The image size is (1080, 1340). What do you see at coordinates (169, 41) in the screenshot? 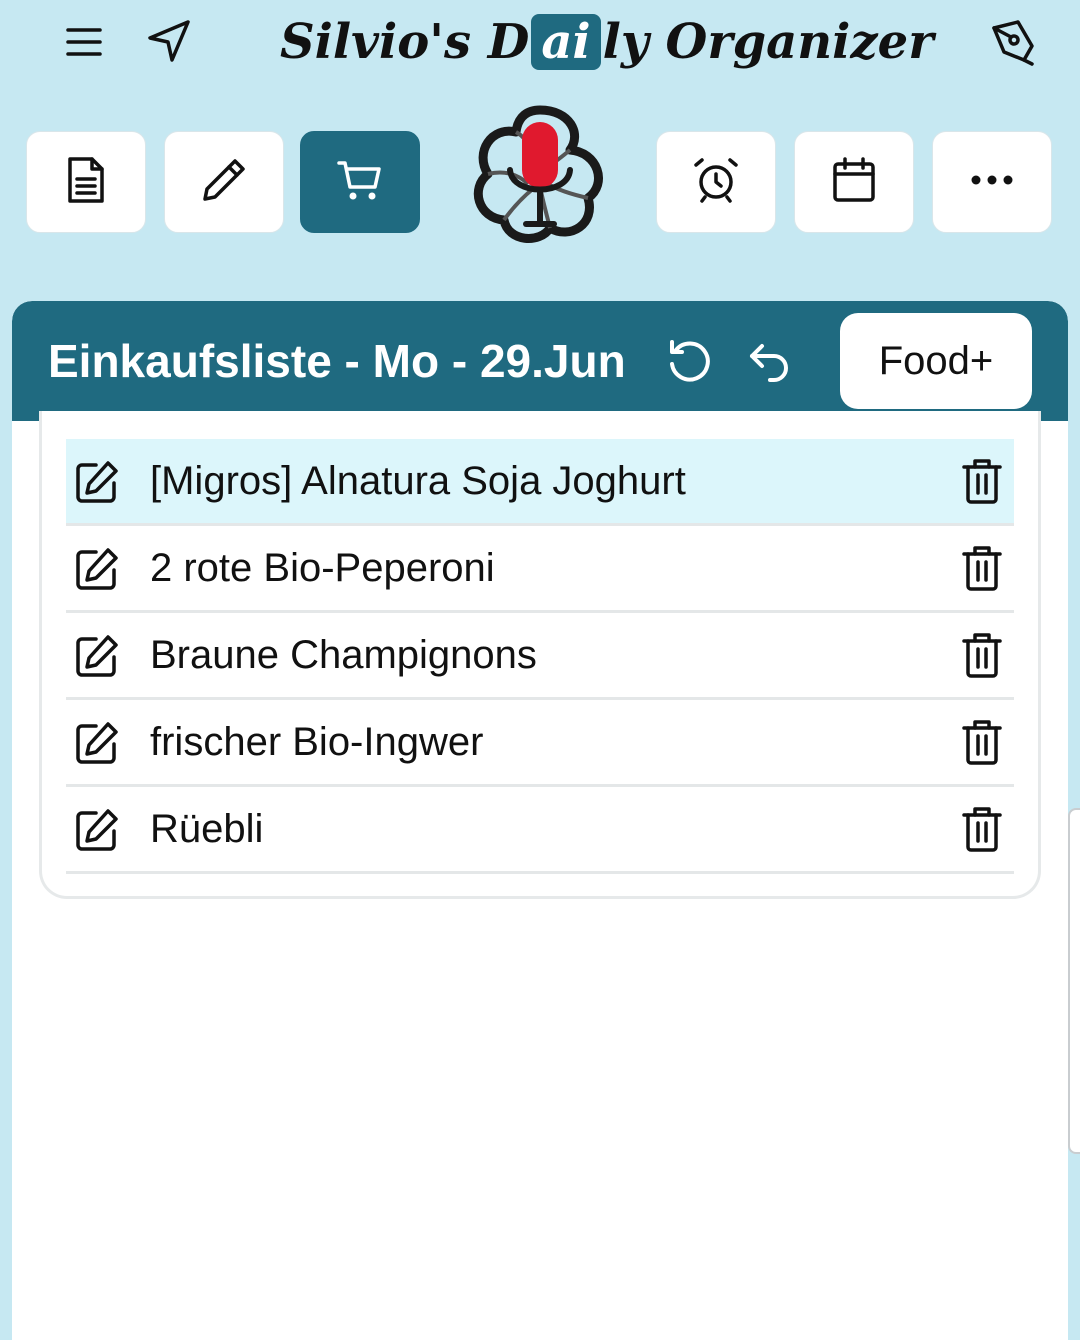
I see `navigation-arrow-icon` at bounding box center [169, 41].